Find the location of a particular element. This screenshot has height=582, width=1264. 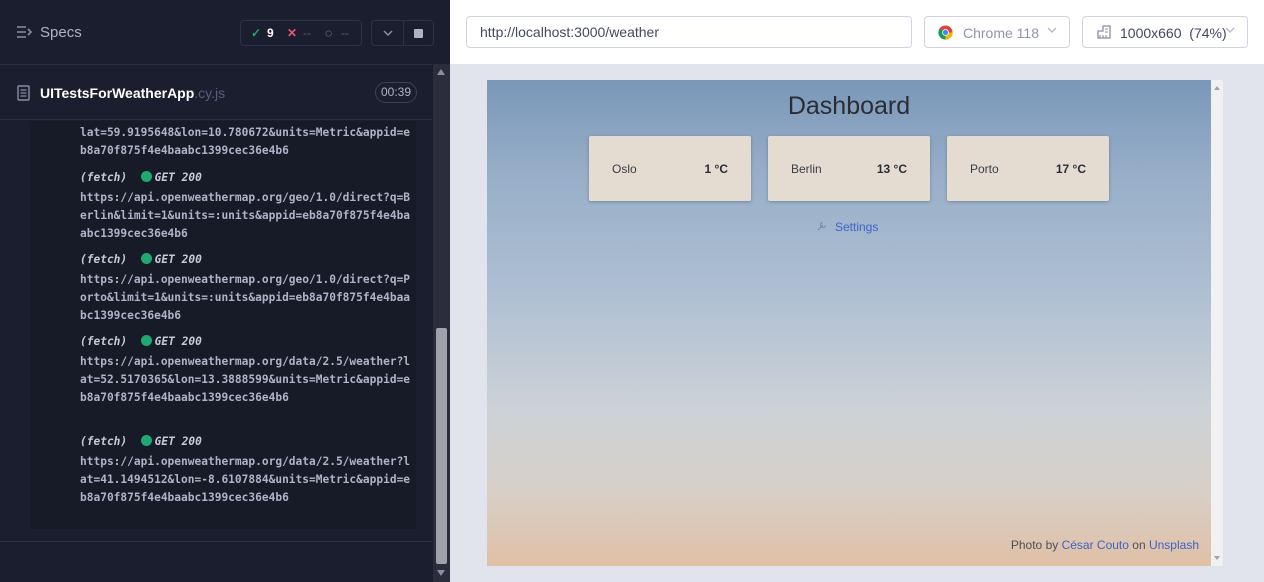

page-title: Dashboard is located at coordinates (849, 106).